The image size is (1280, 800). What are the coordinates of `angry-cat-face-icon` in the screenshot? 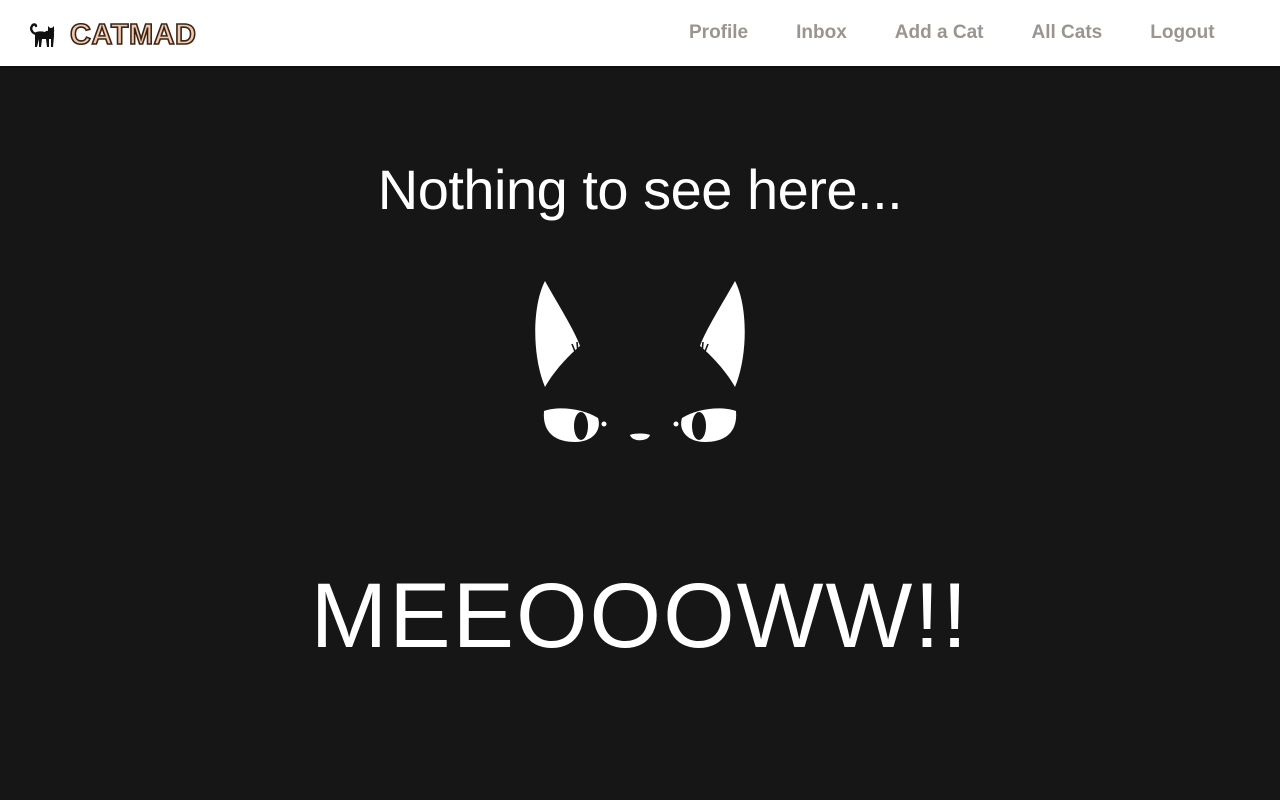 It's located at (640, 361).